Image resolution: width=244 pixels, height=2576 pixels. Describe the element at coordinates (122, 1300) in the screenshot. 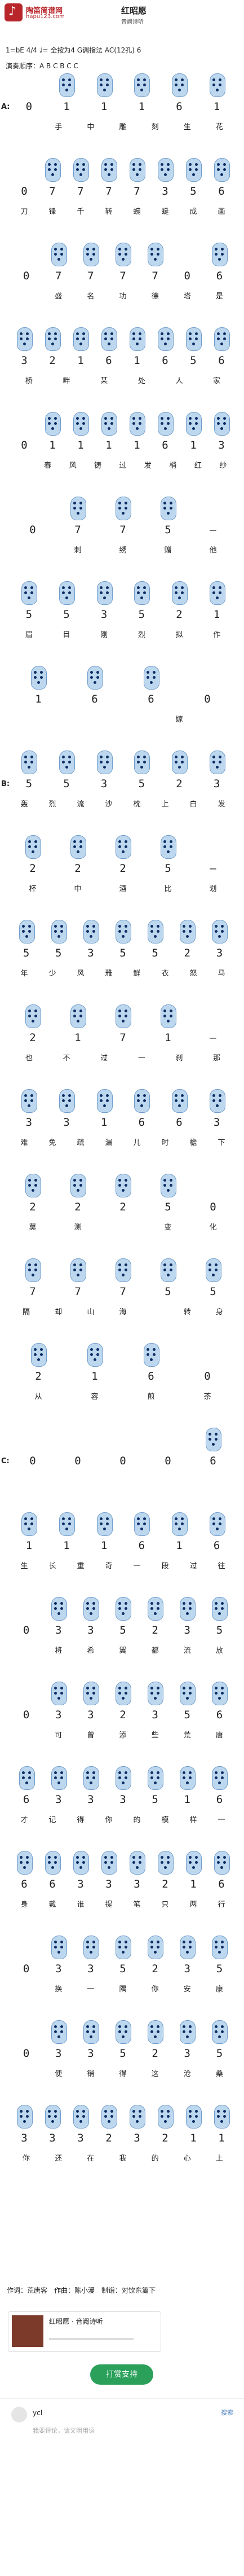

I see `score-row: 7 7 7 5 5 隔 却 山 海 转 身` at that location.